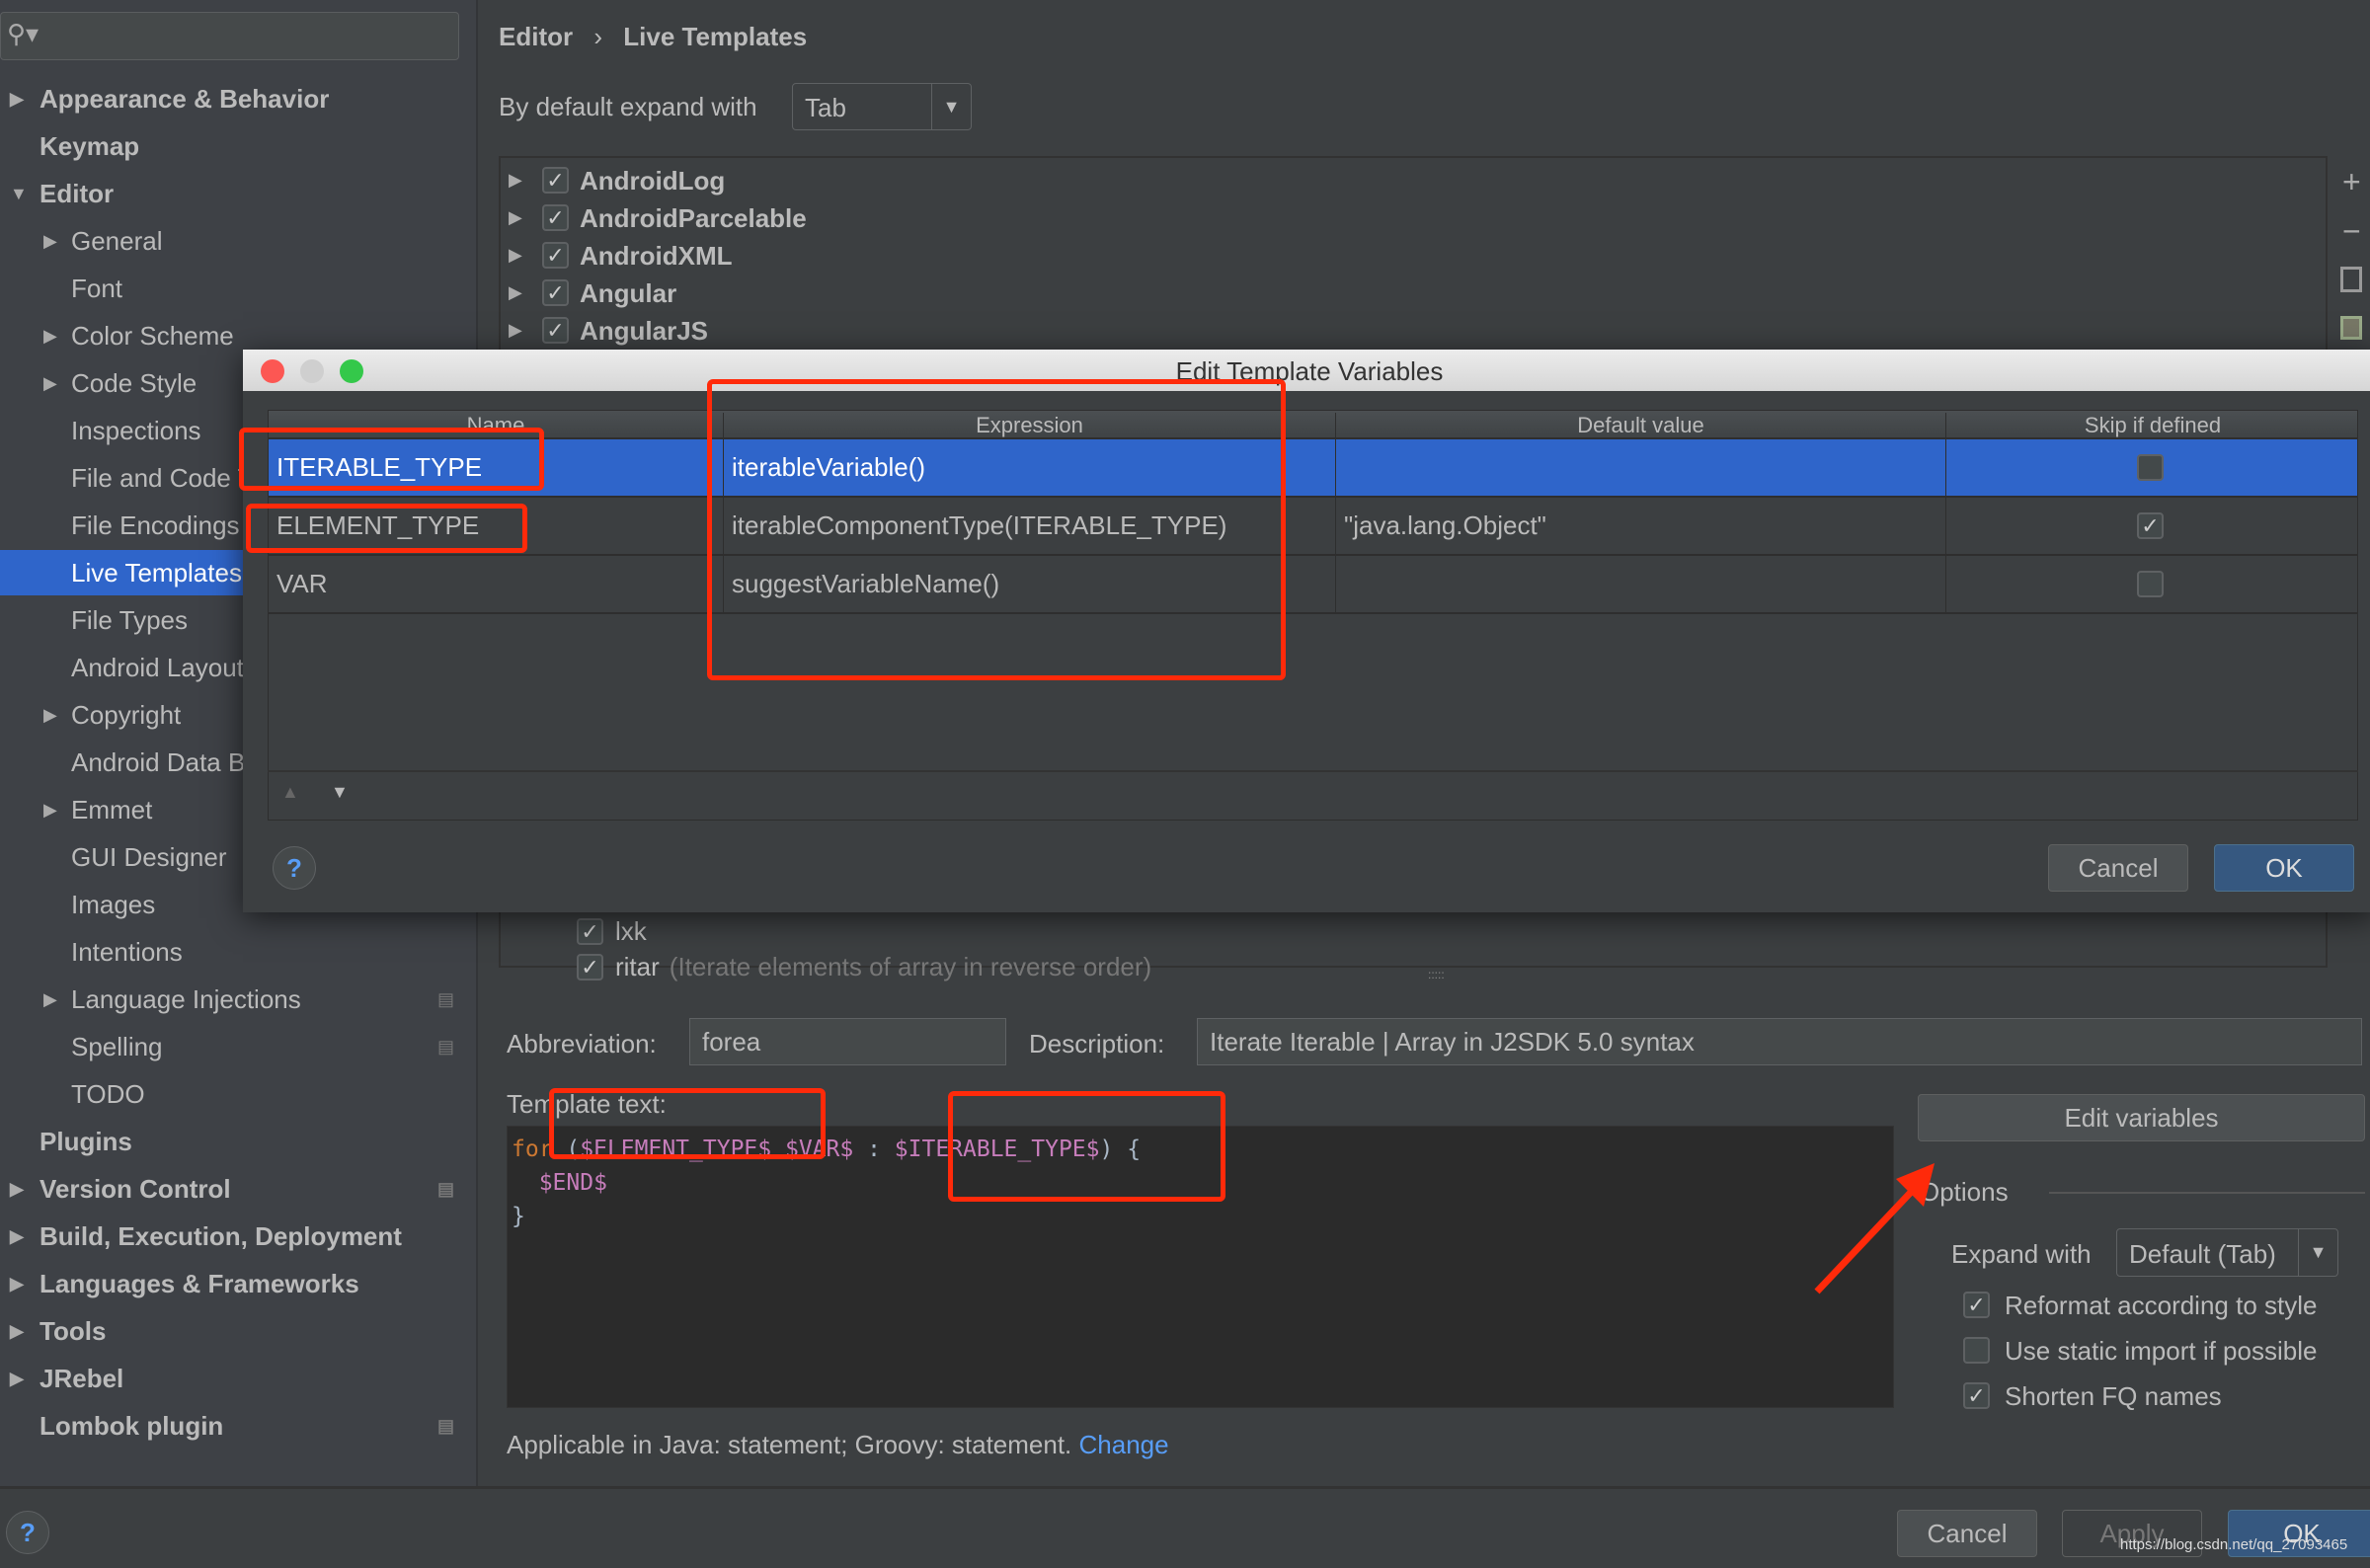  I want to click on sidebar-item: Plugins, so click(239, 1141).